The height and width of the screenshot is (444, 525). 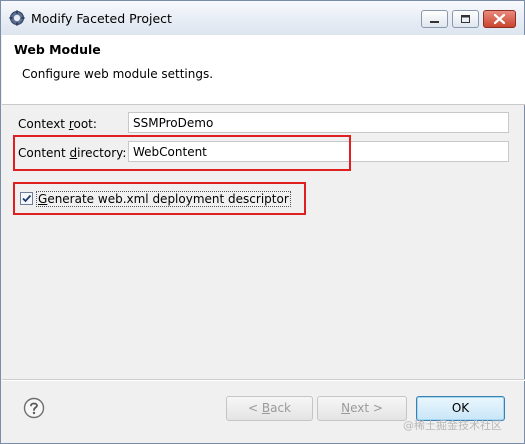 I want to click on help-icon, so click(x=34, y=408).